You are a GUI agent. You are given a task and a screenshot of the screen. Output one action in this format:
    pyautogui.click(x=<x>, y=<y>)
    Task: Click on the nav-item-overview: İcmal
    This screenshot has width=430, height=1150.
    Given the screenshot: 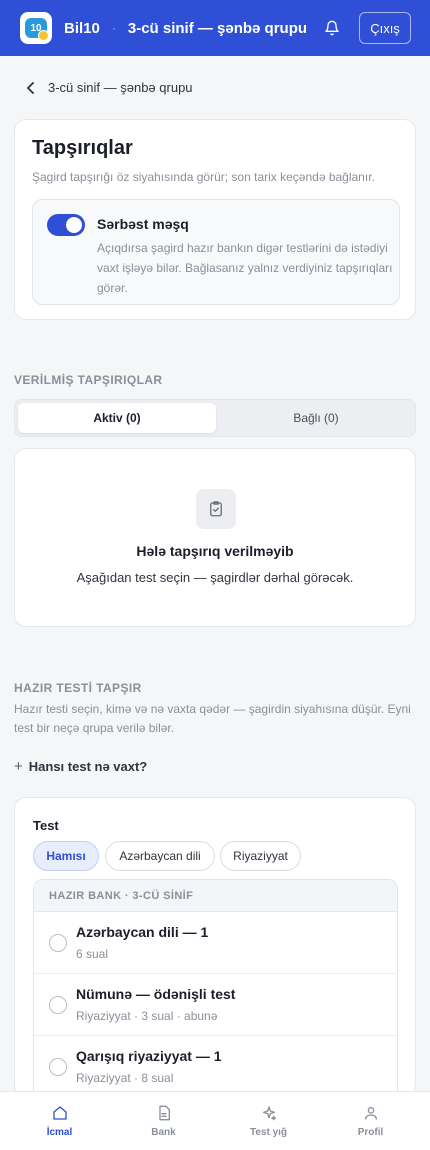 What is the action you would take?
    pyautogui.click(x=59, y=1121)
    